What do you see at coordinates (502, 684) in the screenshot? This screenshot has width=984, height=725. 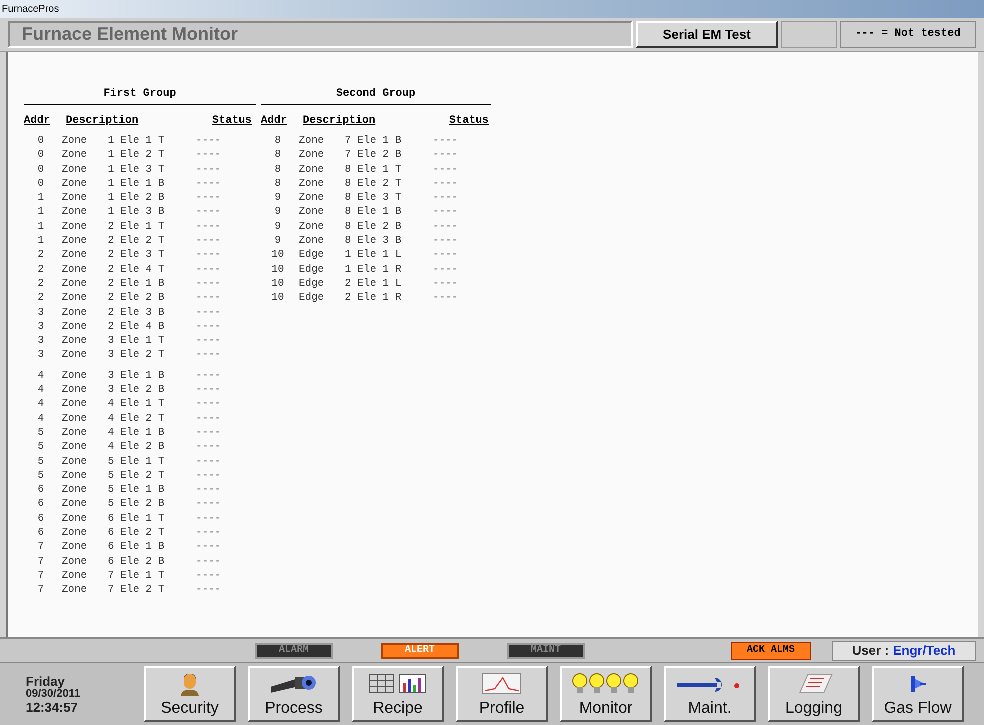 I see `profile-chart-icon` at bounding box center [502, 684].